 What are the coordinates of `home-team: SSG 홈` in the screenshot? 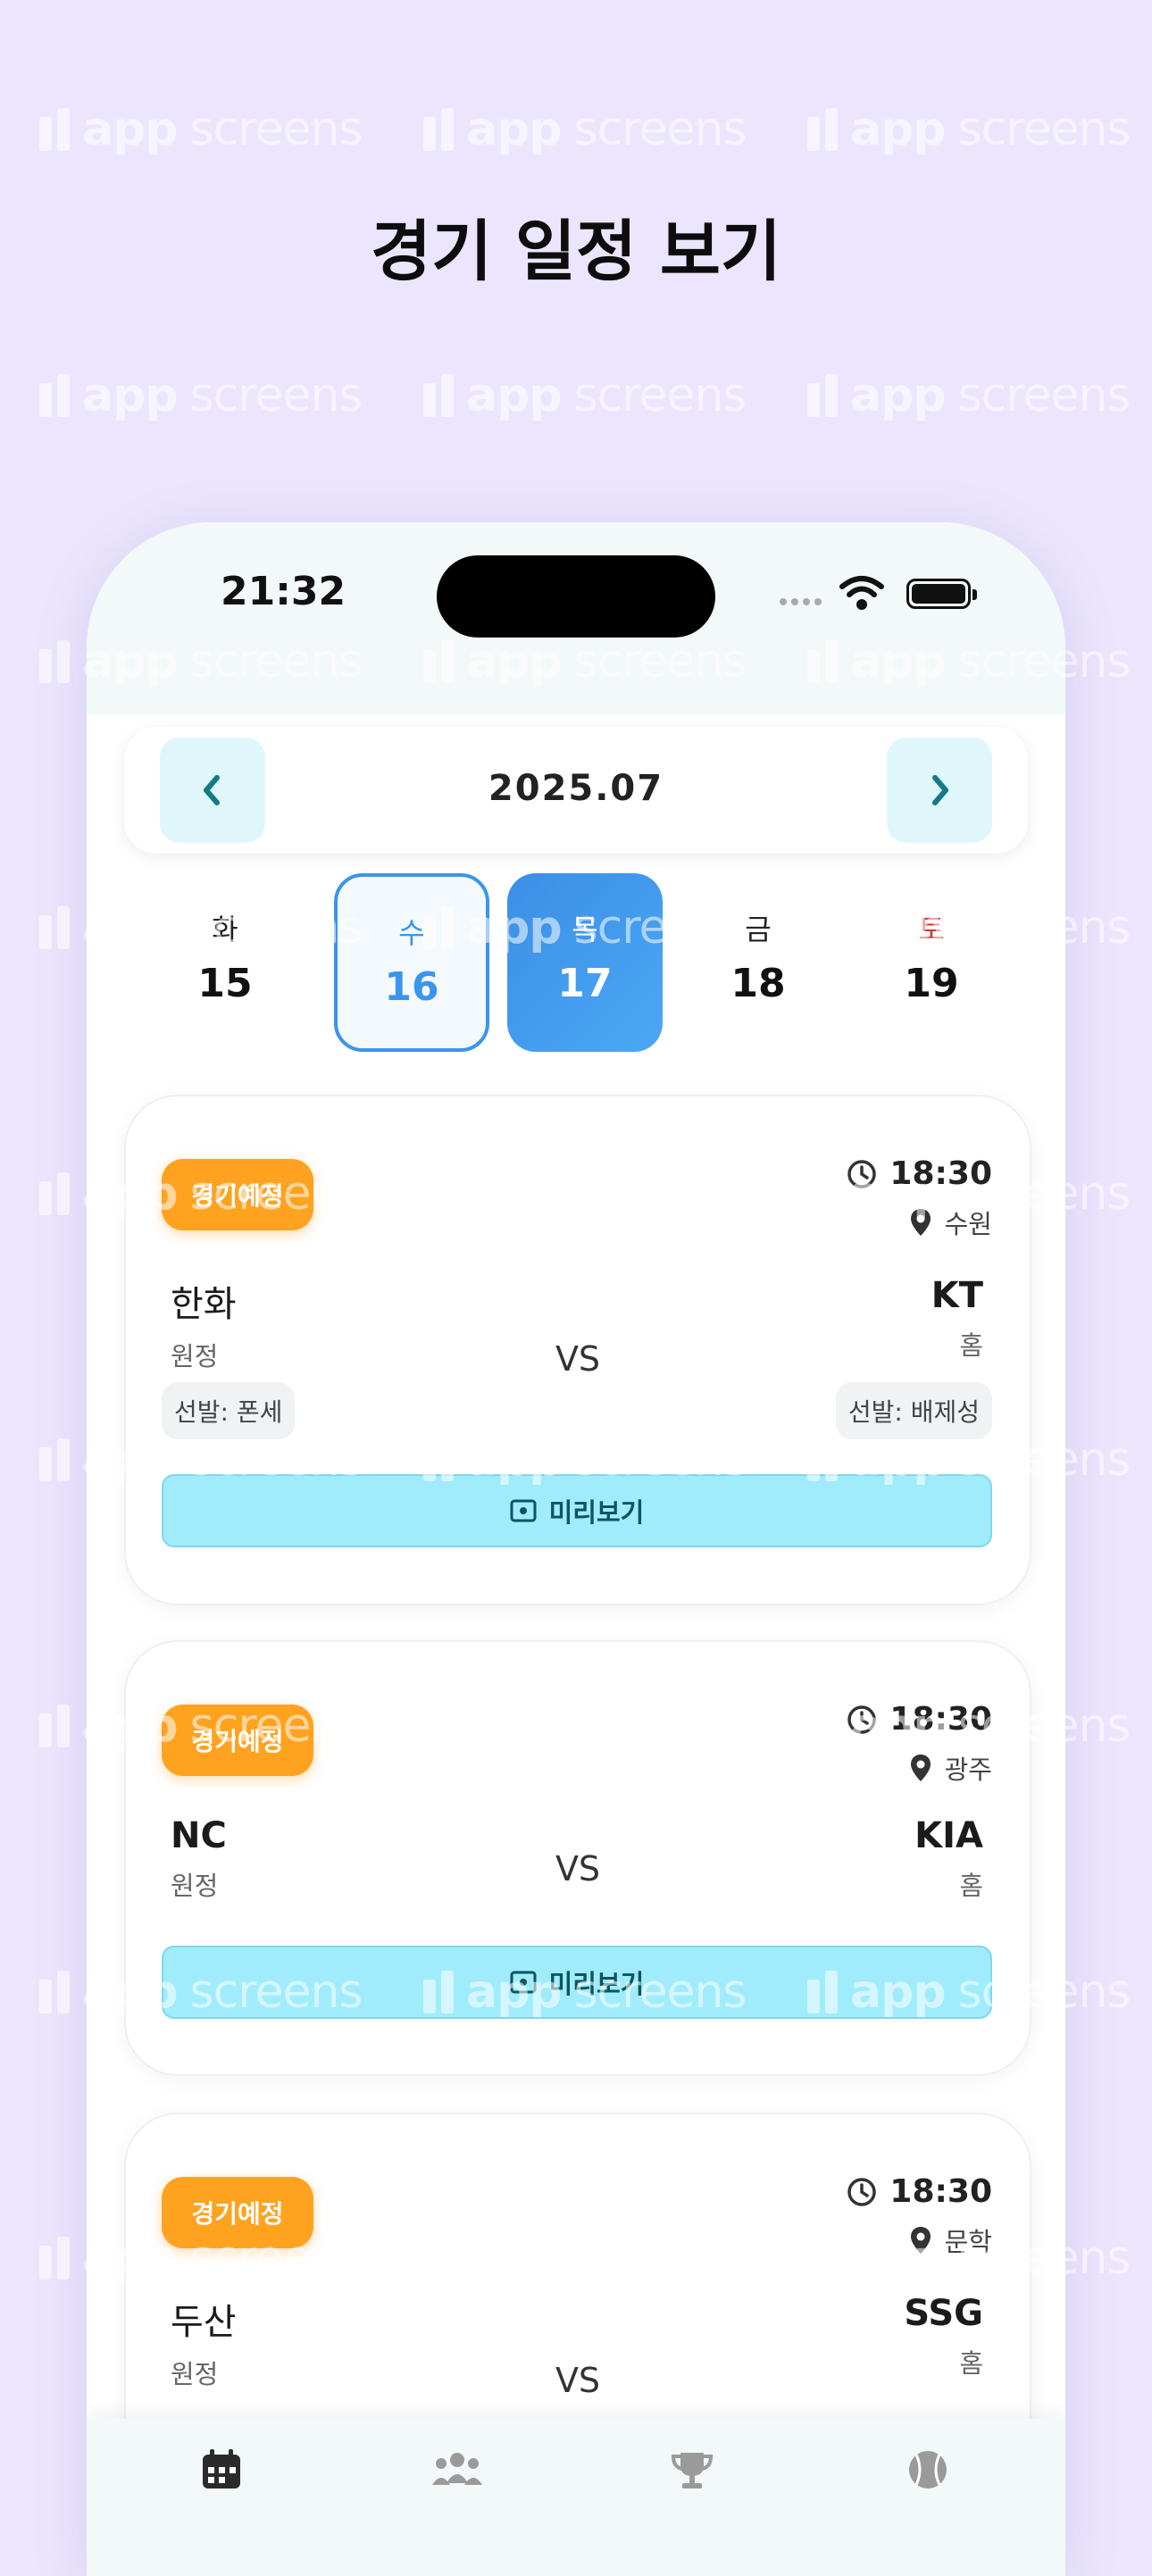 It's located at (943, 2336).